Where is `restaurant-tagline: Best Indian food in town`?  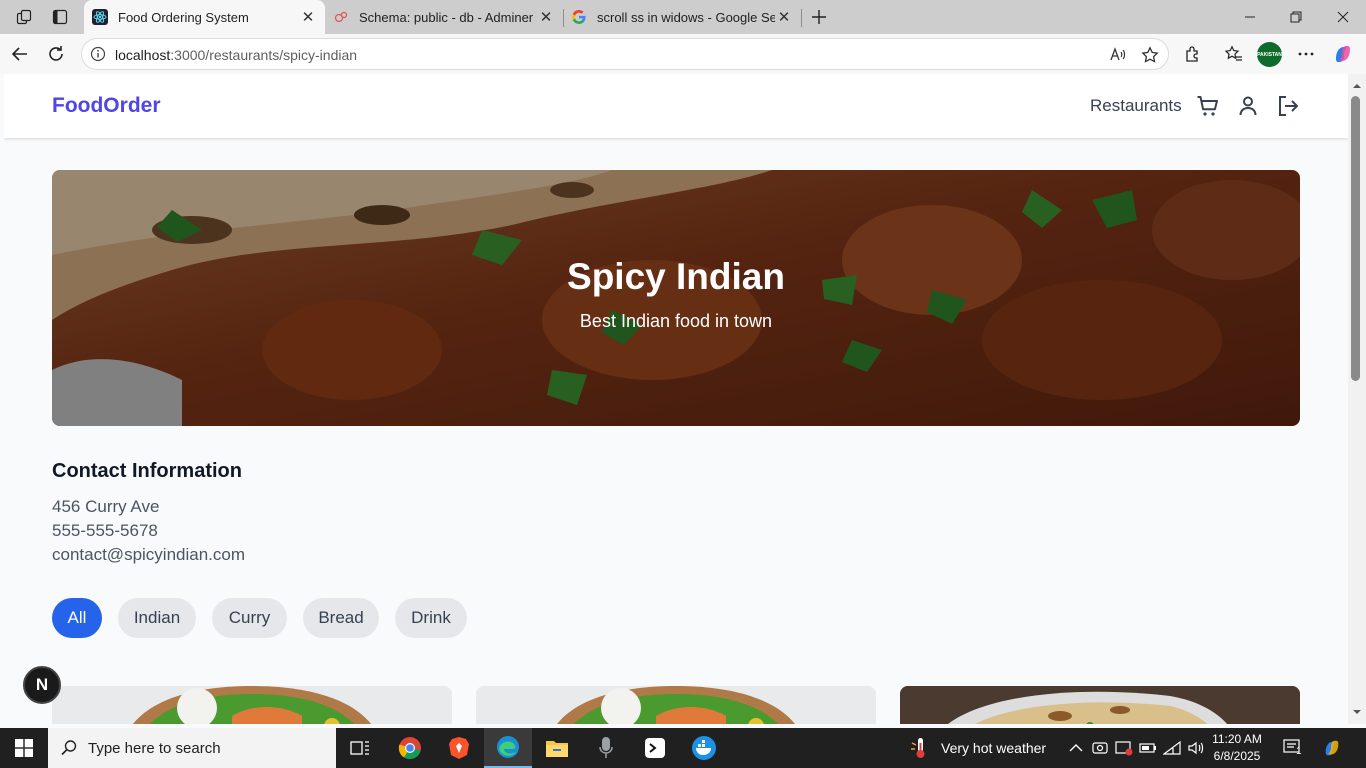 restaurant-tagline: Best Indian food in town is located at coordinates (676, 321).